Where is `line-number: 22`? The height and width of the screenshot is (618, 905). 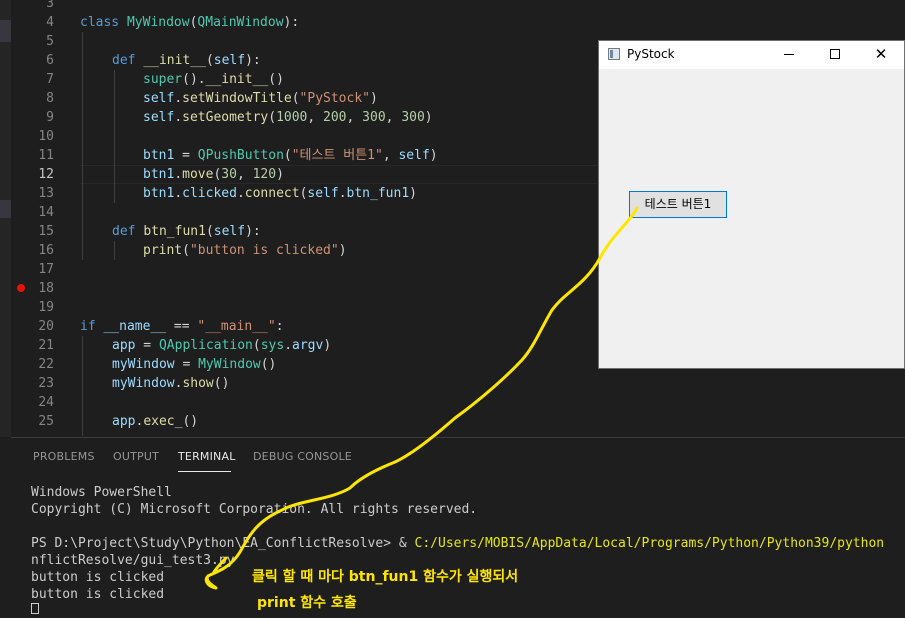
line-number: 22 is located at coordinates (46, 364).